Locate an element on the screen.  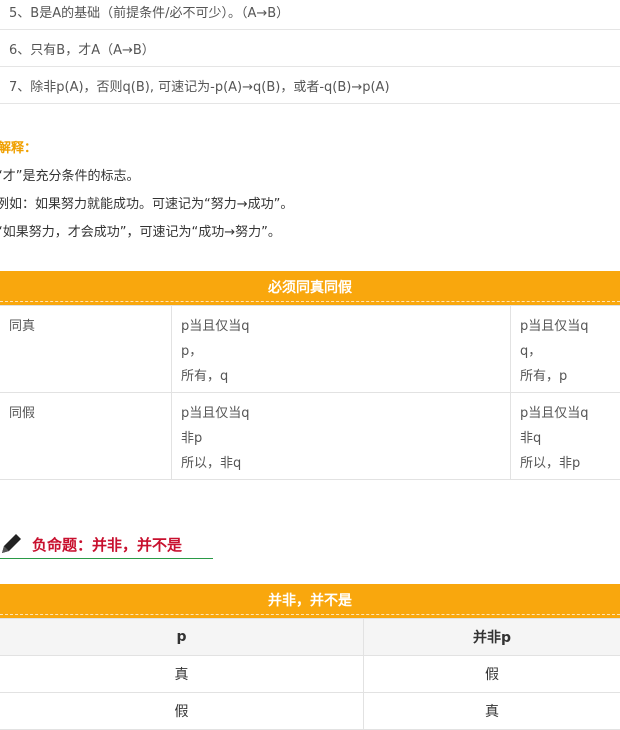
table-row: 假 真 is located at coordinates (310, 711).